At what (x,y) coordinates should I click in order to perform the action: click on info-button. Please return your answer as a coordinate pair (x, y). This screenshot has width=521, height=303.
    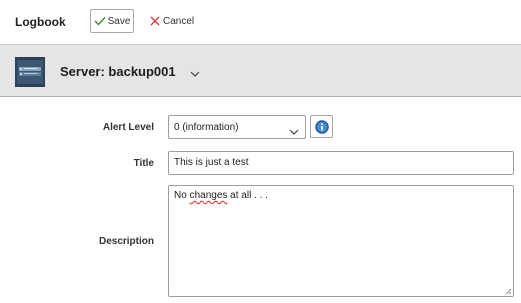
    Looking at the image, I should click on (321, 126).